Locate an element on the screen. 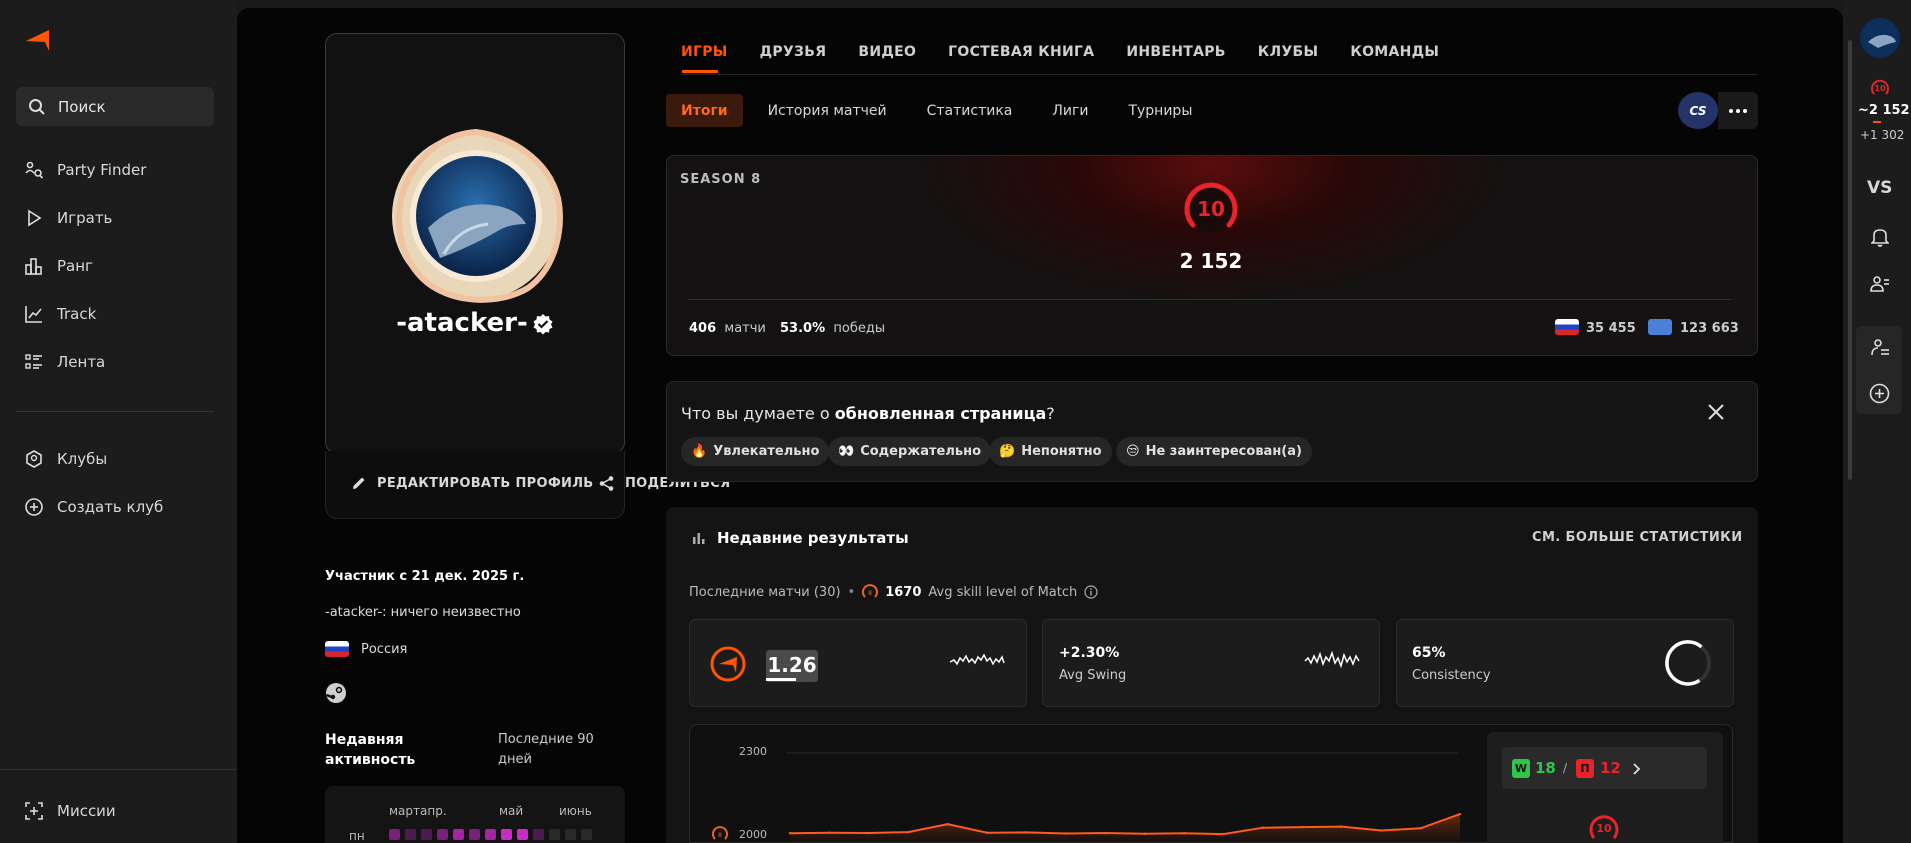 This screenshot has height=843, width=1911. region-icon is located at coordinates (1660, 327).